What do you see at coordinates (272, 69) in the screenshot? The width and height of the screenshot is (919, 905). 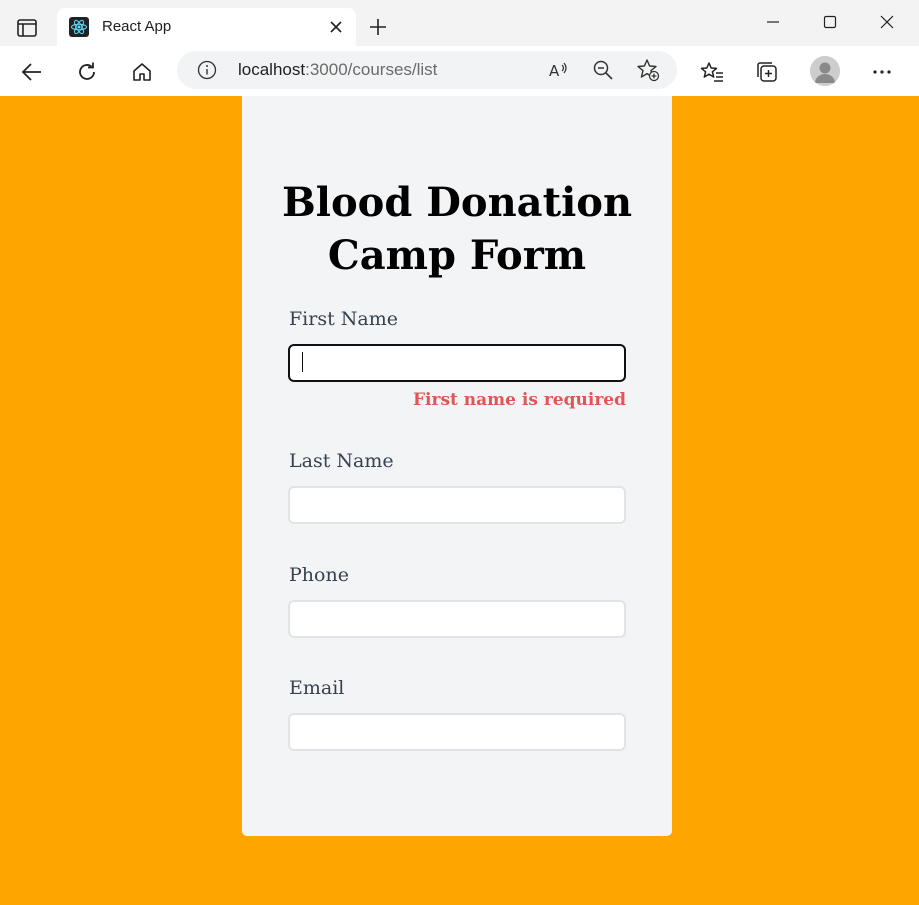 I see `url-host: localhost` at bounding box center [272, 69].